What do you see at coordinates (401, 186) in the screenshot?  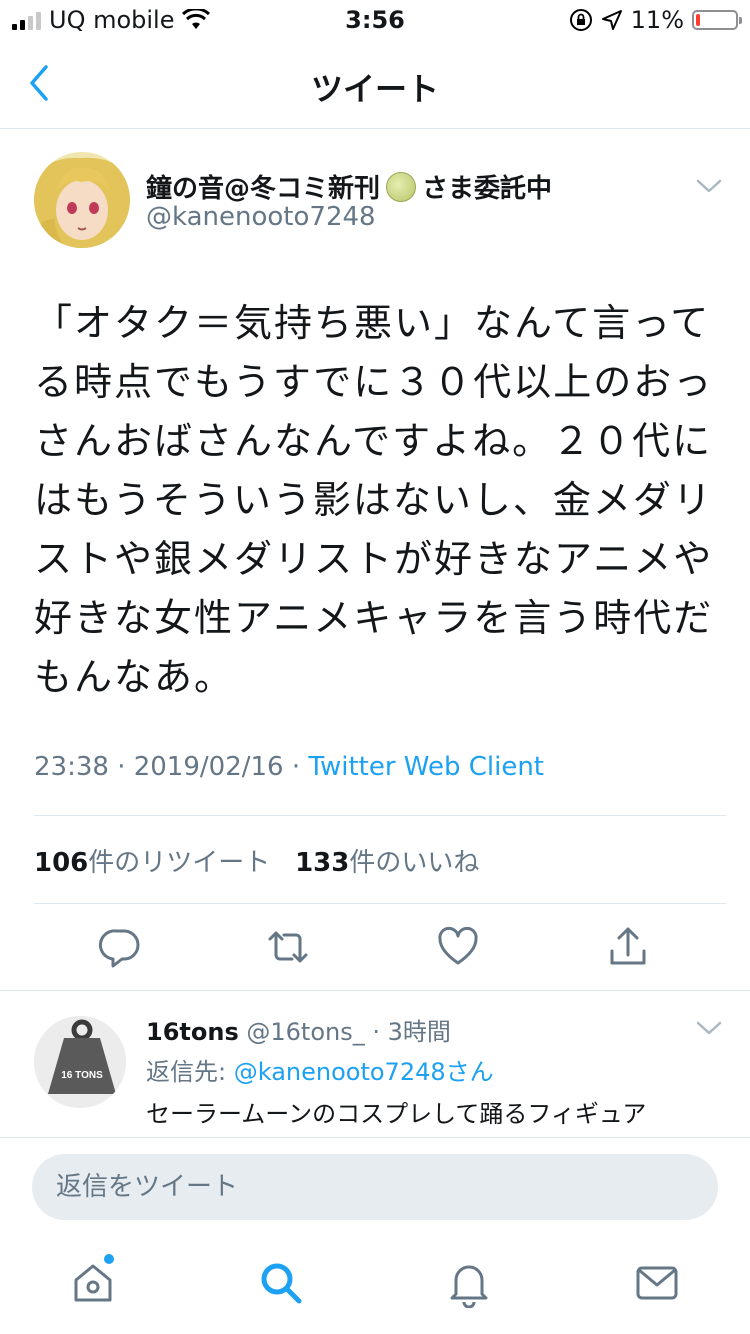 I see `melon-emoji-icon` at bounding box center [401, 186].